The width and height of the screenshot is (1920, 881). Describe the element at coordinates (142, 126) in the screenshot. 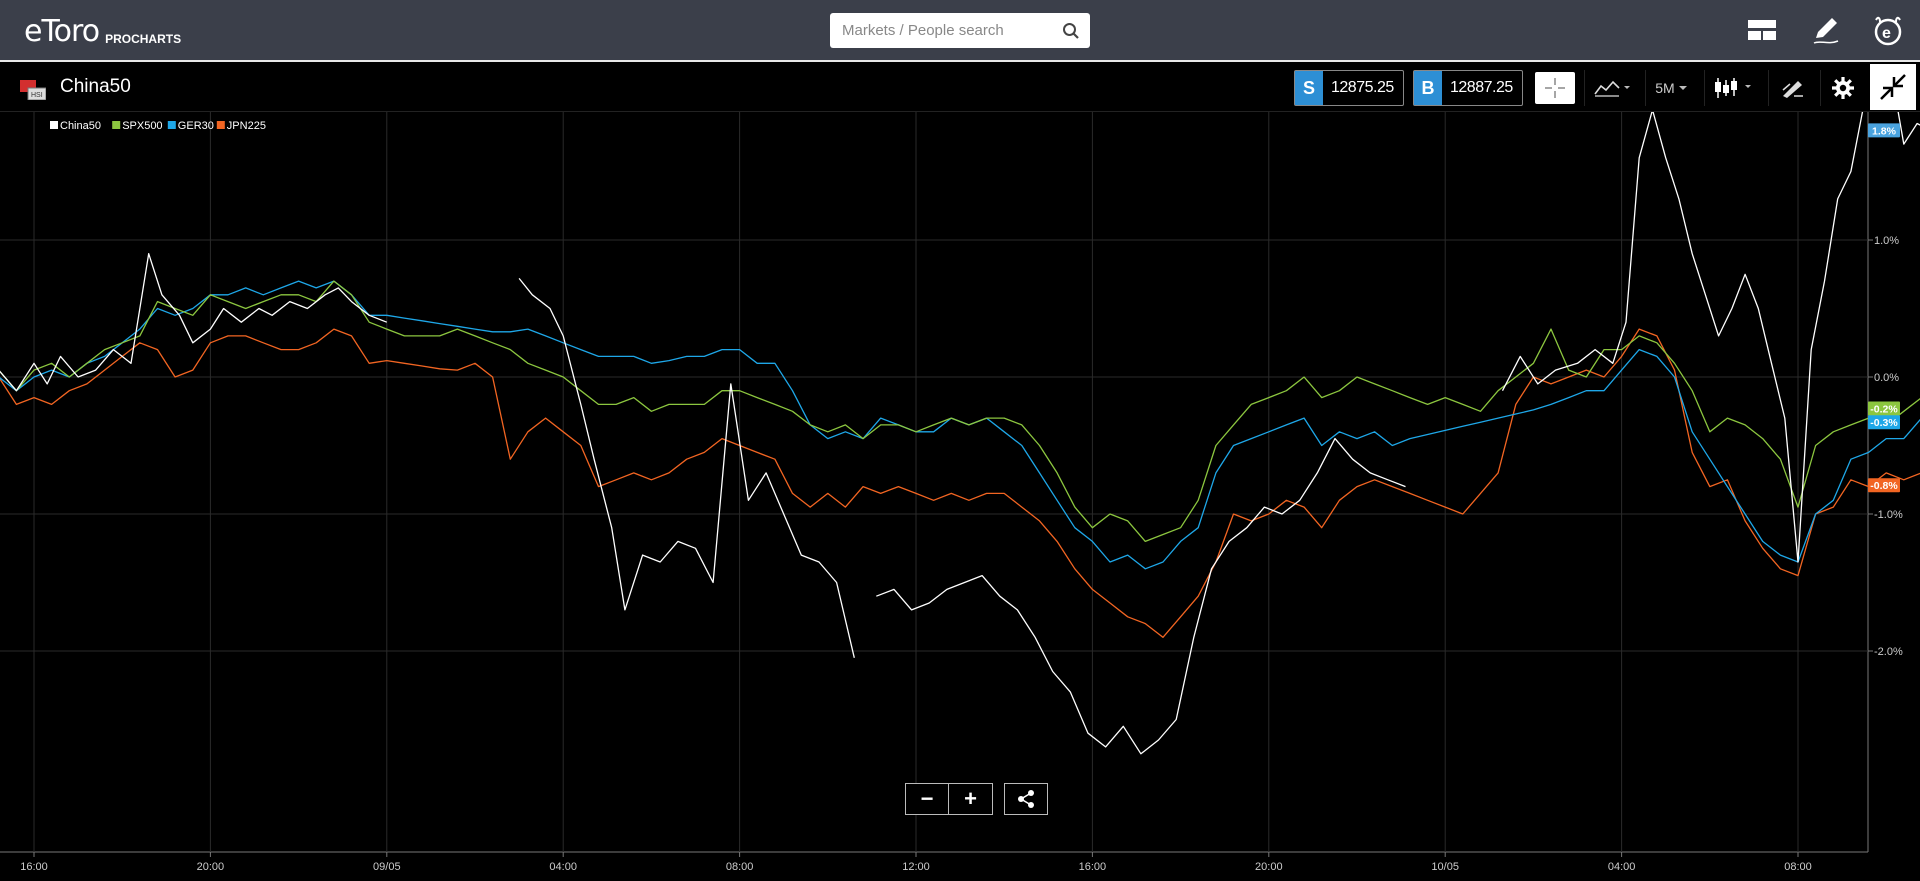

I see `legend-label: SPX500` at that location.